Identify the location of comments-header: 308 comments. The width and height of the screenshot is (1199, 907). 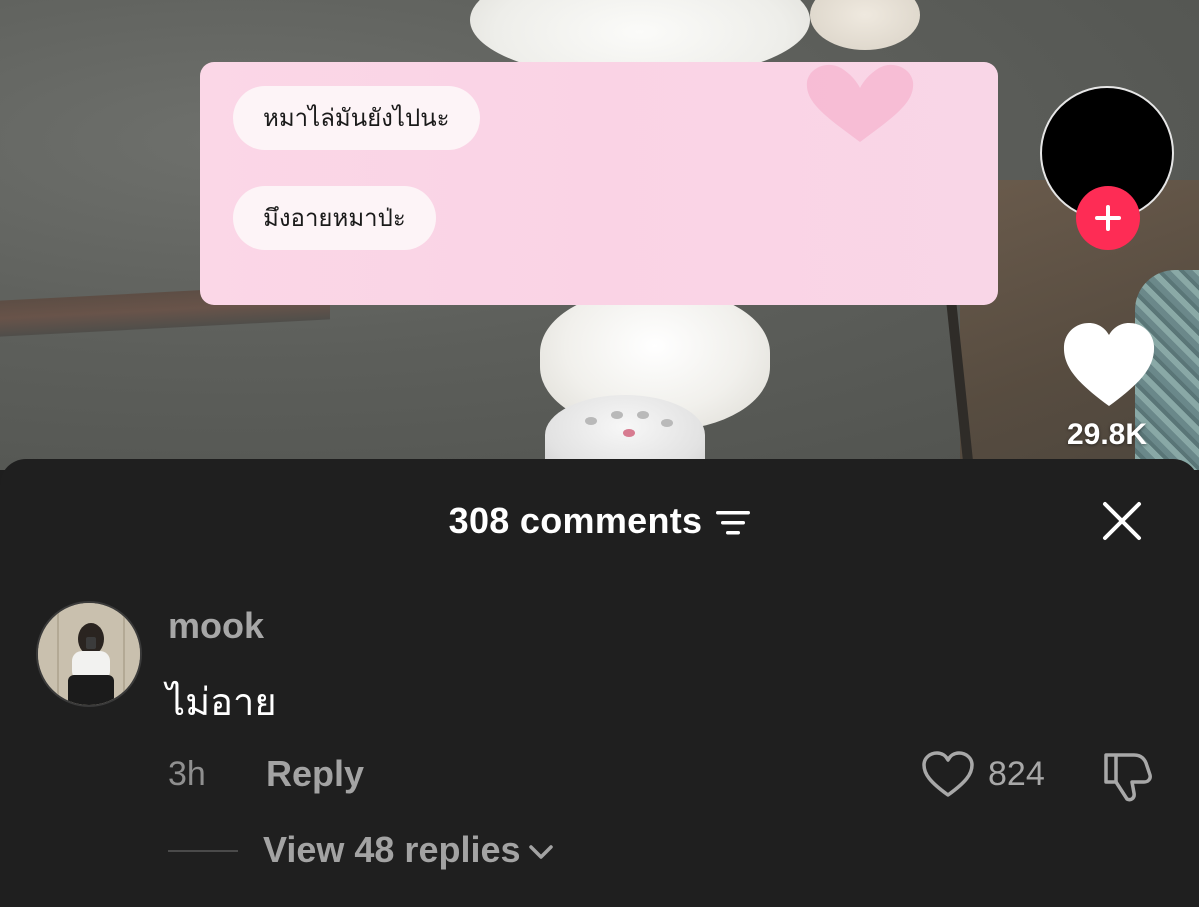
(599, 521).